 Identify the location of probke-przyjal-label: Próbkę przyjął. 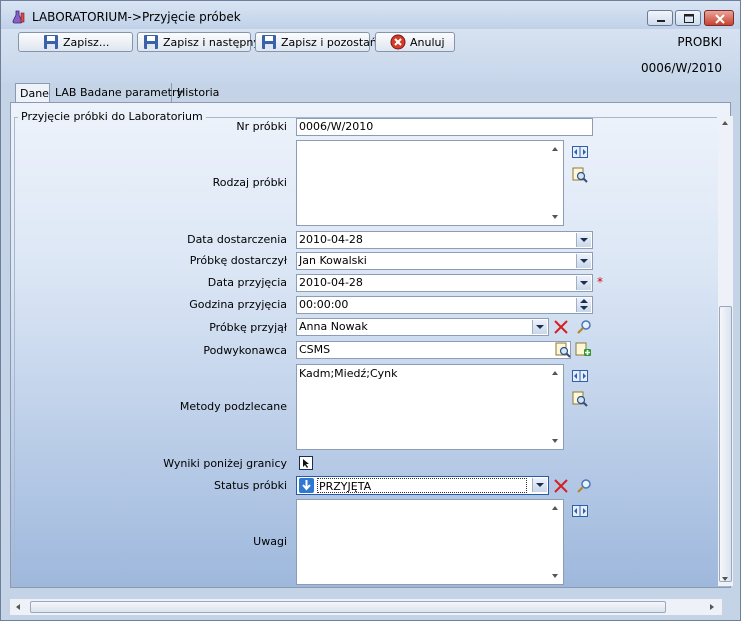
(248, 327).